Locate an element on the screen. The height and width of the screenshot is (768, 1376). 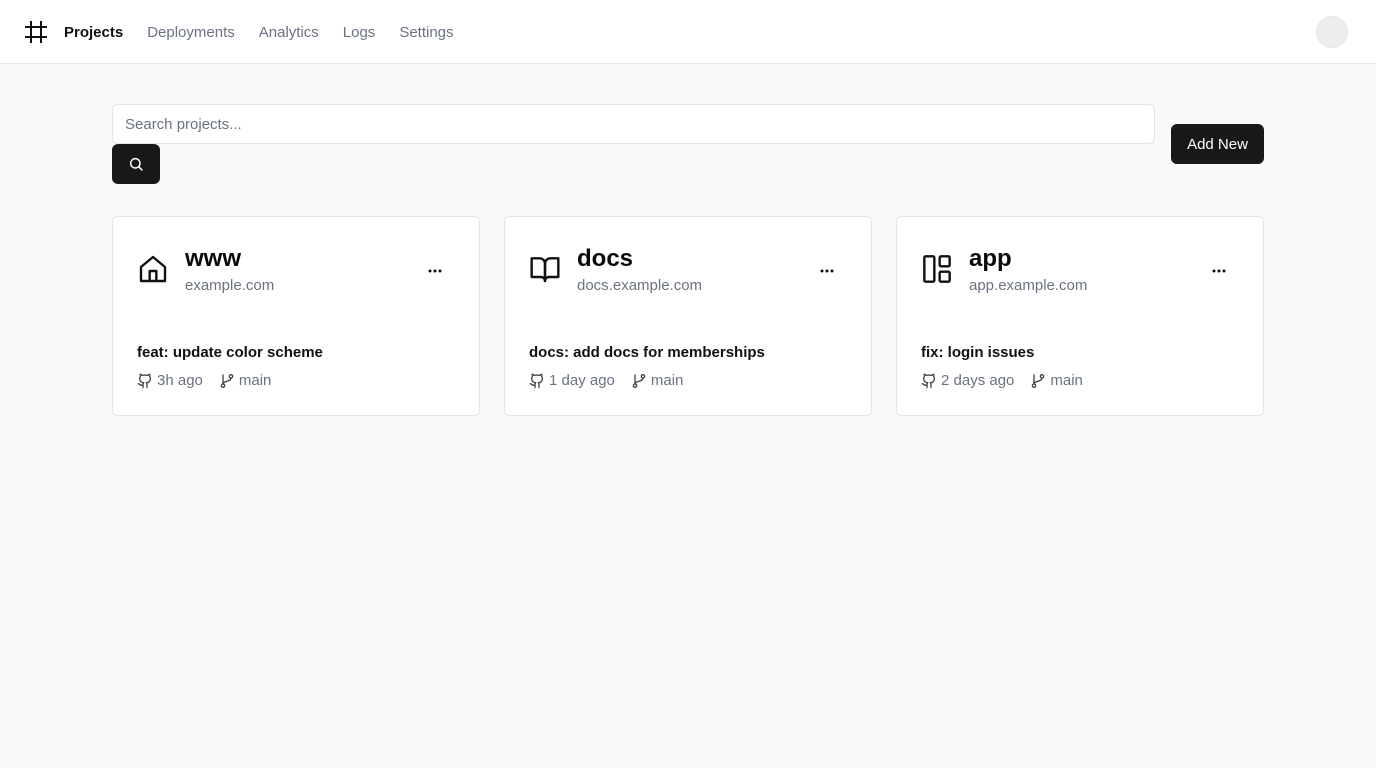
last-commit-message: feat: update color scheme is located at coordinates (230, 352).